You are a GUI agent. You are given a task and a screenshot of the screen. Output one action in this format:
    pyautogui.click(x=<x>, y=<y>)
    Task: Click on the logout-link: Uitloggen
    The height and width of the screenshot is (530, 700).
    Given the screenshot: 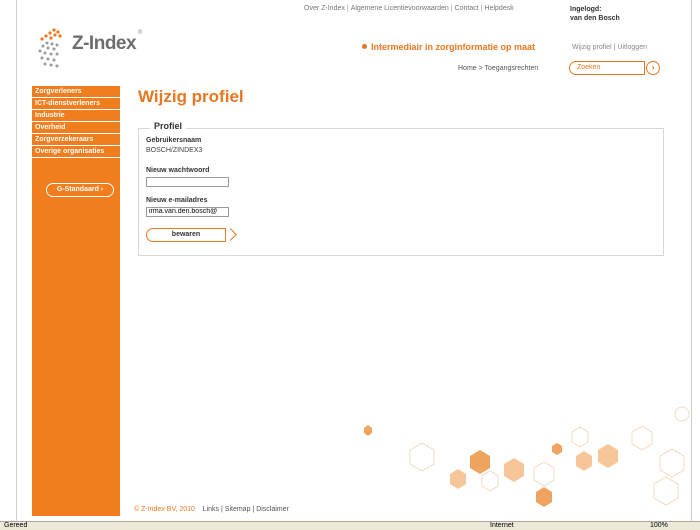 What is the action you would take?
    pyautogui.click(x=632, y=47)
    